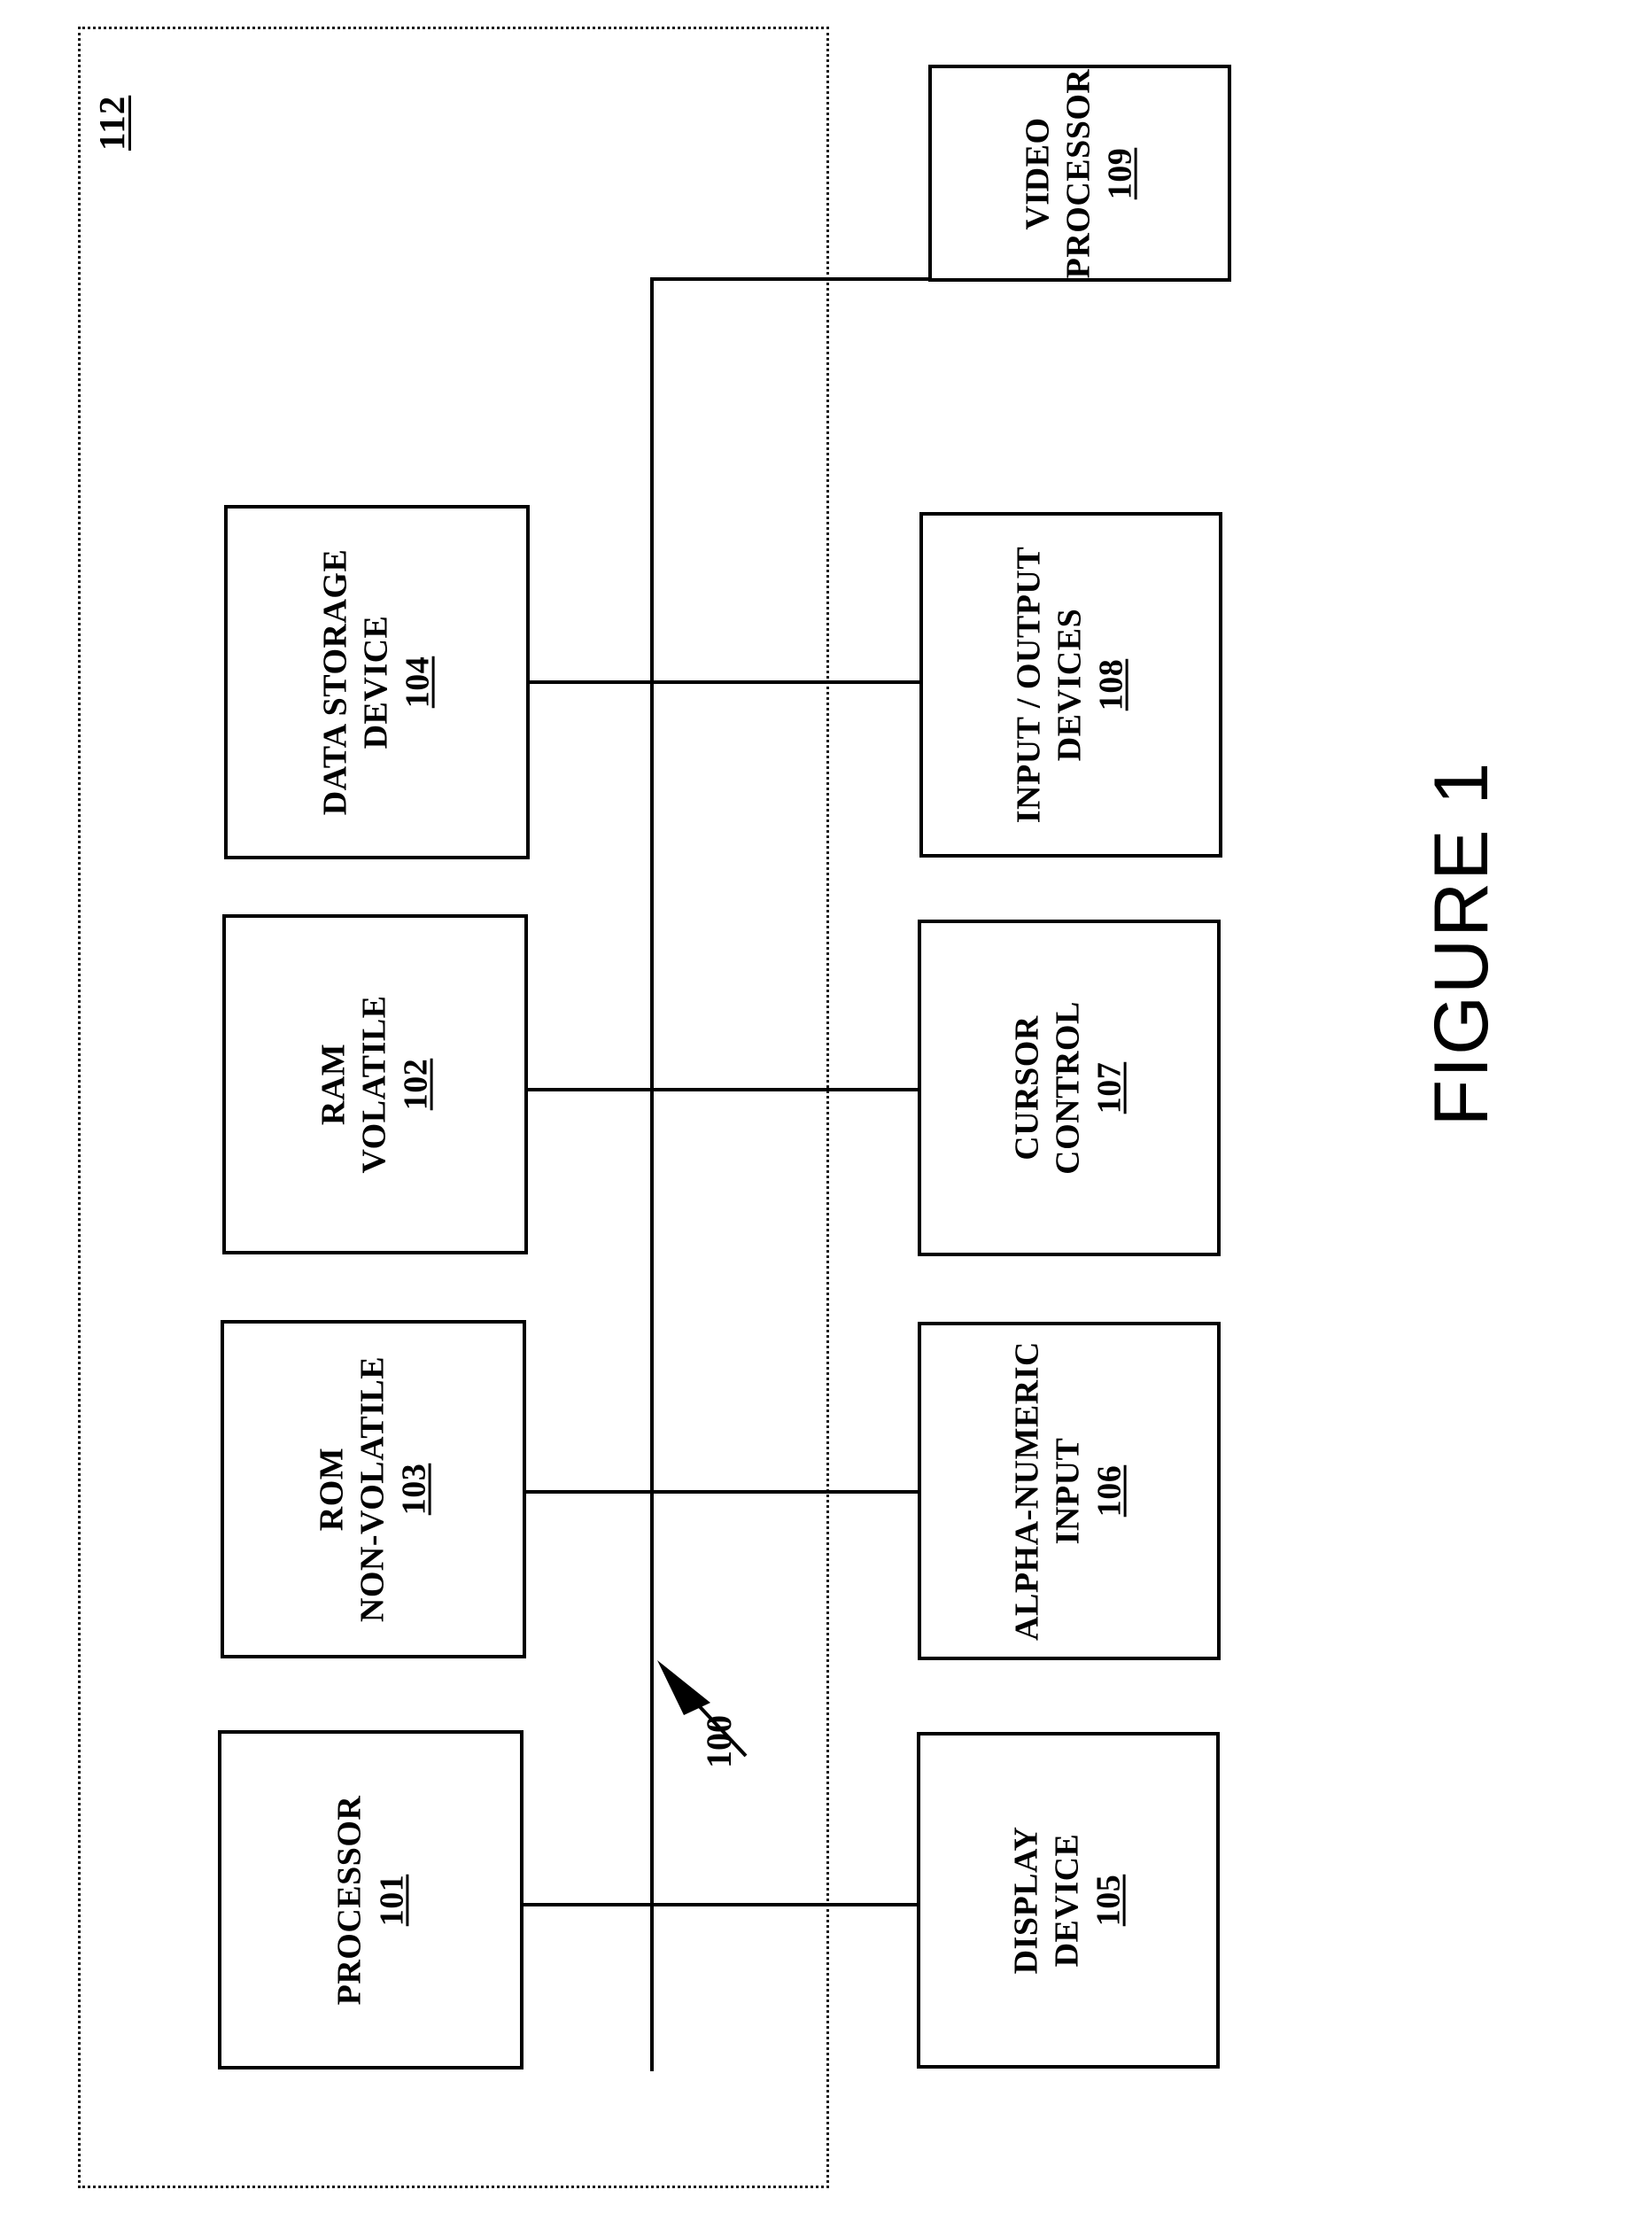 The width and height of the screenshot is (1652, 2213). What do you see at coordinates (1461, 943) in the screenshot?
I see `figure-caption: FIGURE 1` at bounding box center [1461, 943].